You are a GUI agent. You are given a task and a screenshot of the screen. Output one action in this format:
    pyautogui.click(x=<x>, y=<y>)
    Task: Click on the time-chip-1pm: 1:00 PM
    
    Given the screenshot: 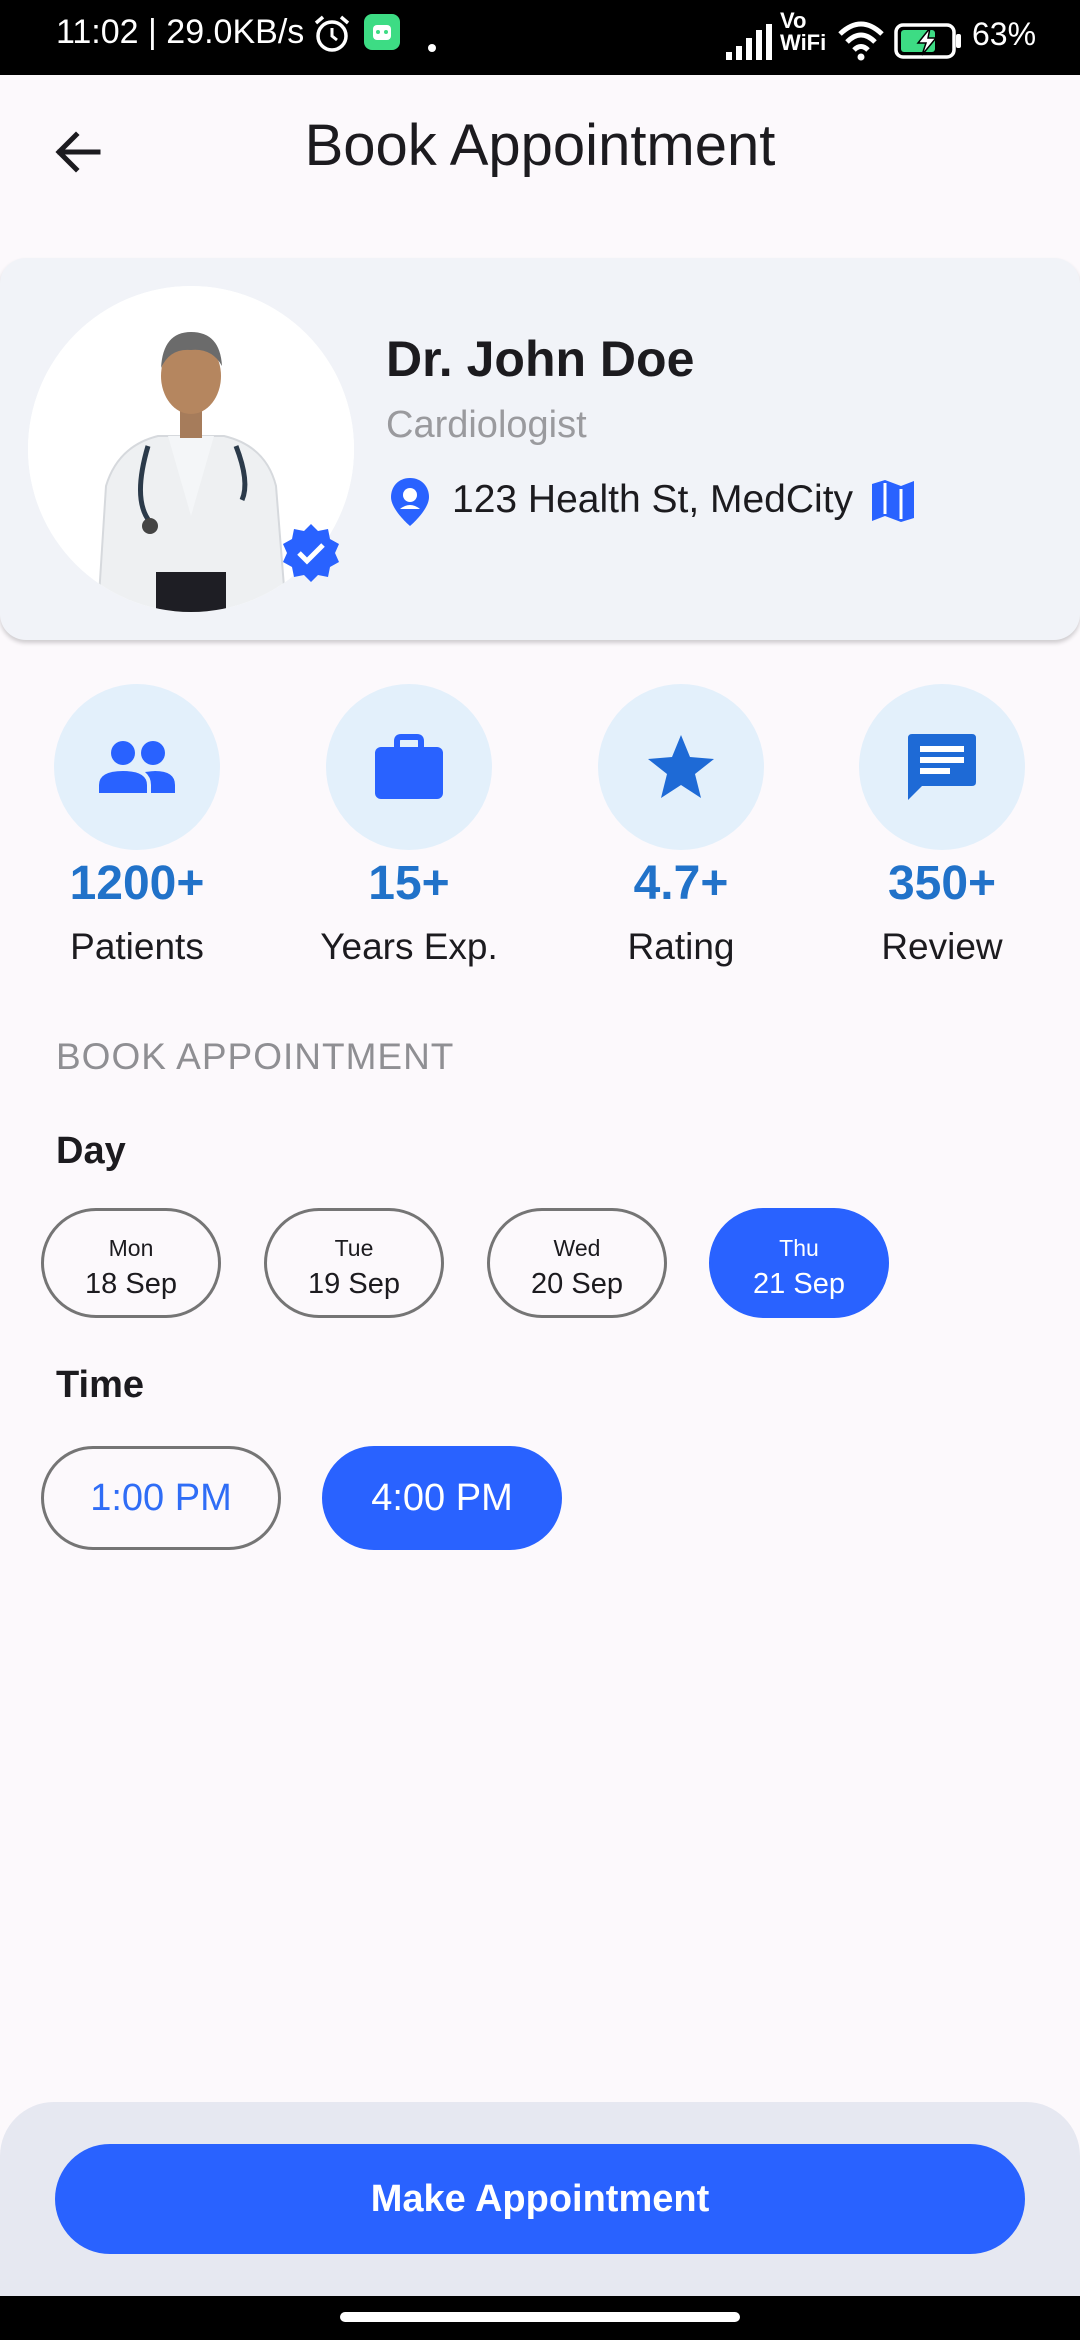 What is the action you would take?
    pyautogui.click(x=161, y=1498)
    